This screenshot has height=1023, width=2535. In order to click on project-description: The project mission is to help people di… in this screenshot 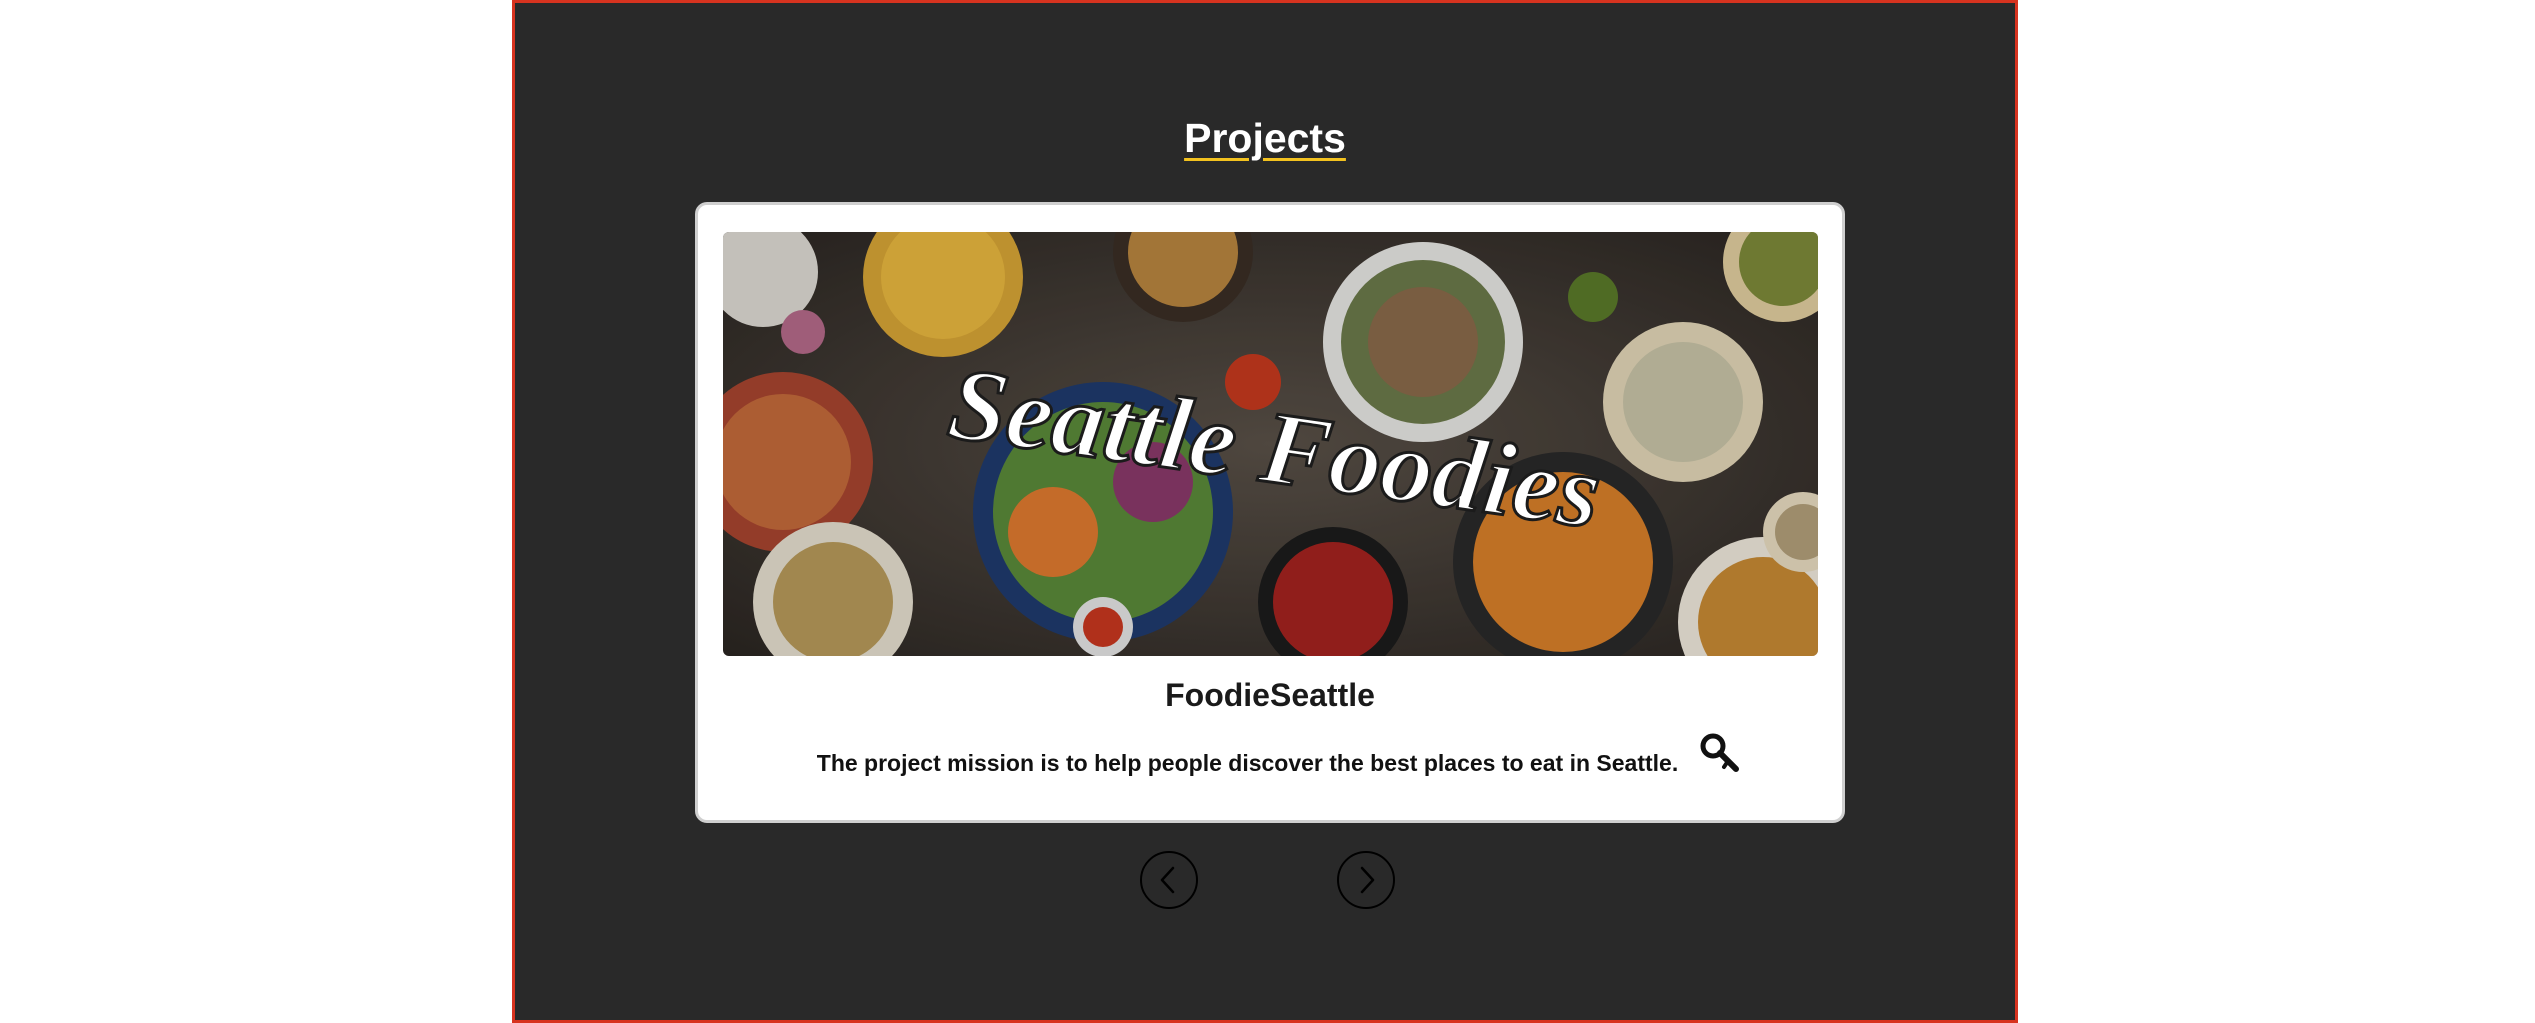, I will do `click(1247, 763)`.